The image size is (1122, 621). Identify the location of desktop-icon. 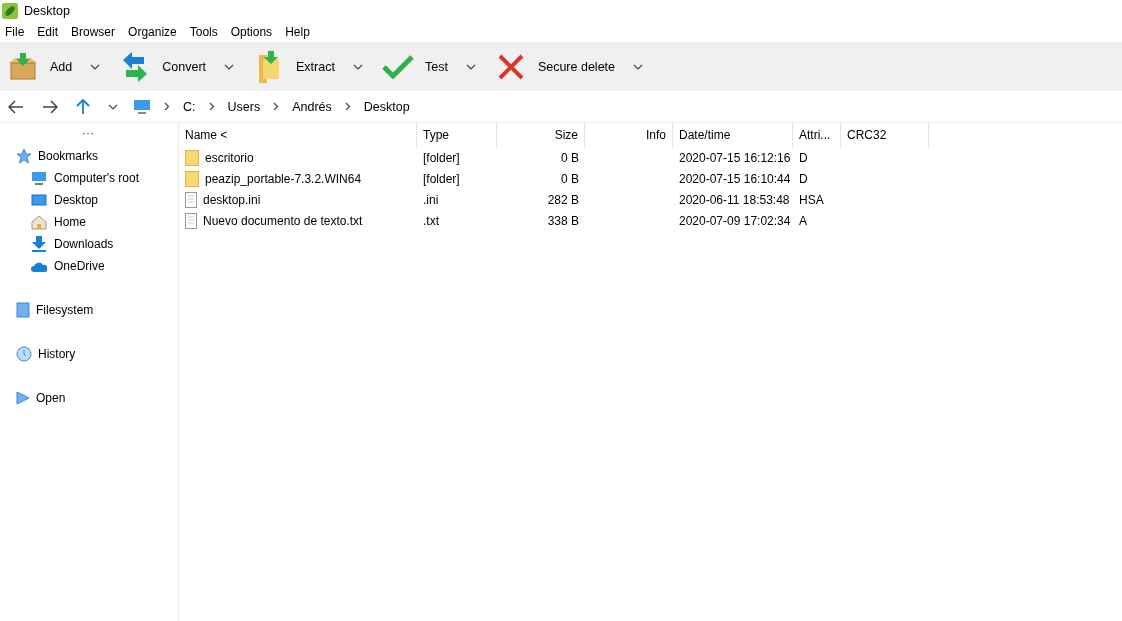
(39, 200).